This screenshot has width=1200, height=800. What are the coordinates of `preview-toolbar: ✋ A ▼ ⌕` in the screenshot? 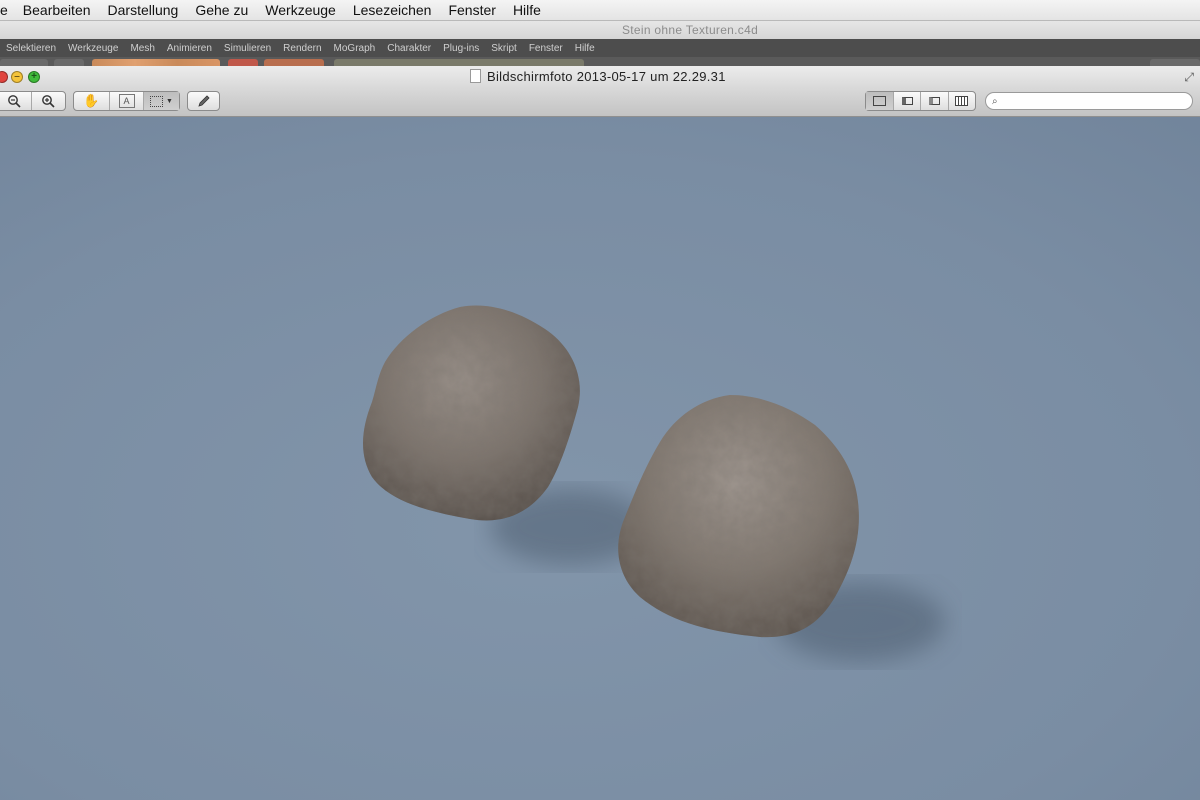 It's located at (600, 102).